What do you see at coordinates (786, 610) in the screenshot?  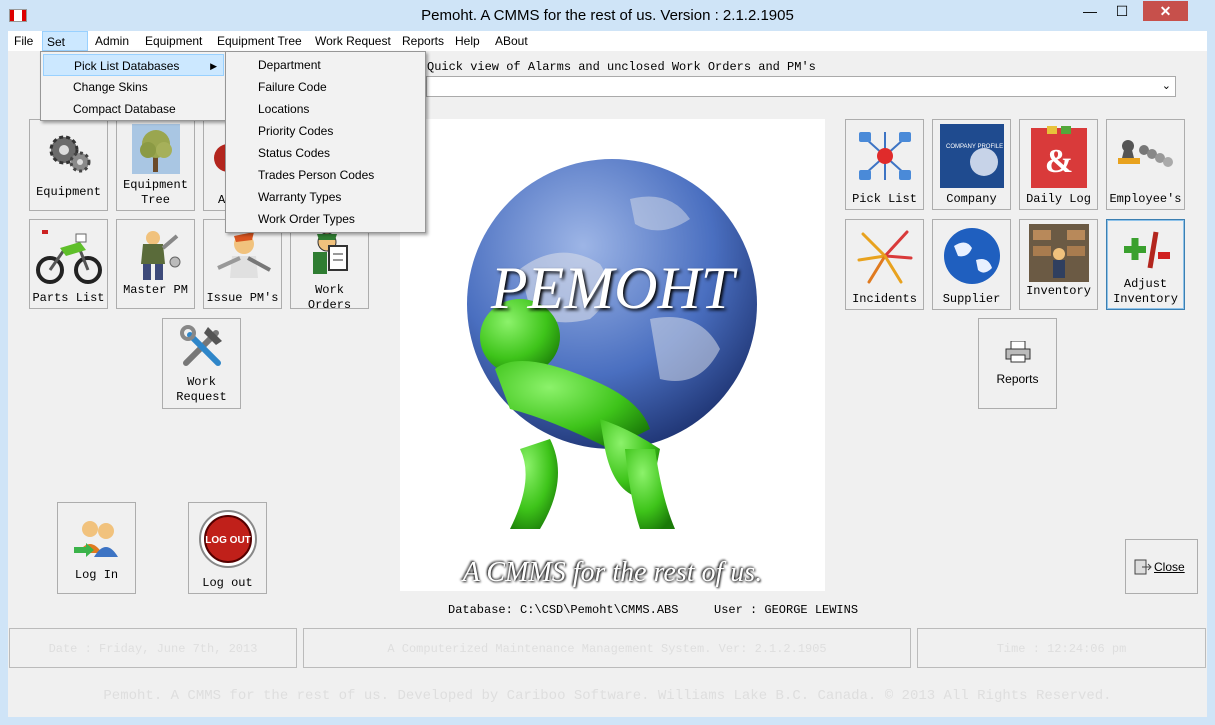 I see `current-user: User : GEORGE LEWINS` at bounding box center [786, 610].